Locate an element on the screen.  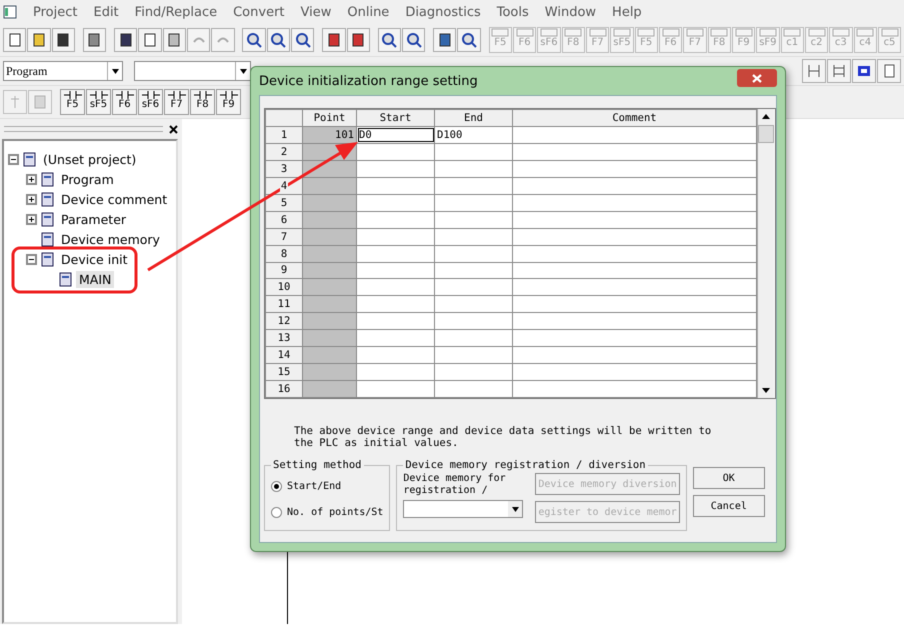
table-cell: D0 is located at coordinates (395, 135).